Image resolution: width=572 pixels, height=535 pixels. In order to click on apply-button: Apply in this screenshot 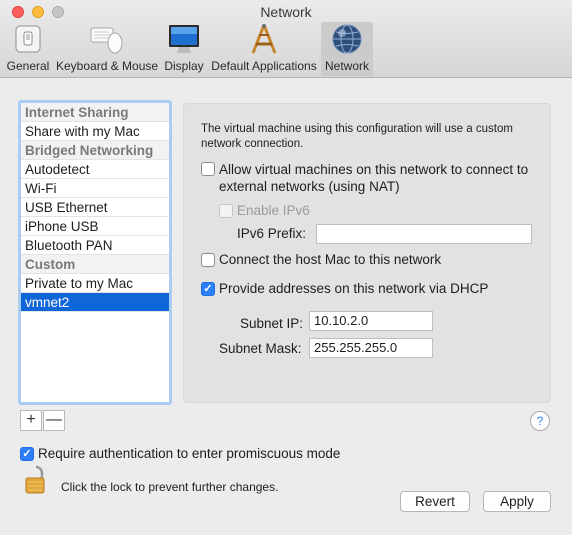, I will do `click(517, 501)`.